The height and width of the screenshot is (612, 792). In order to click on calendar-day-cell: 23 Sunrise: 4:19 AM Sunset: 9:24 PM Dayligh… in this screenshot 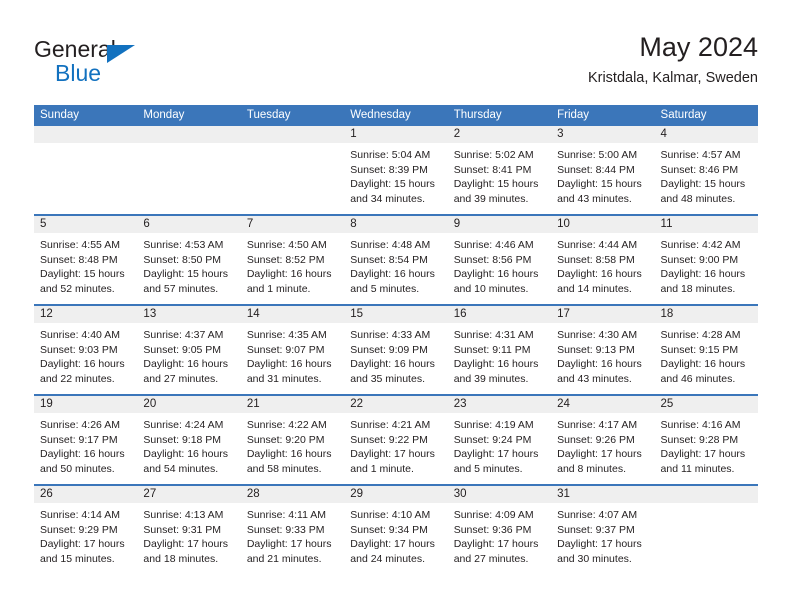, I will do `click(499, 440)`.